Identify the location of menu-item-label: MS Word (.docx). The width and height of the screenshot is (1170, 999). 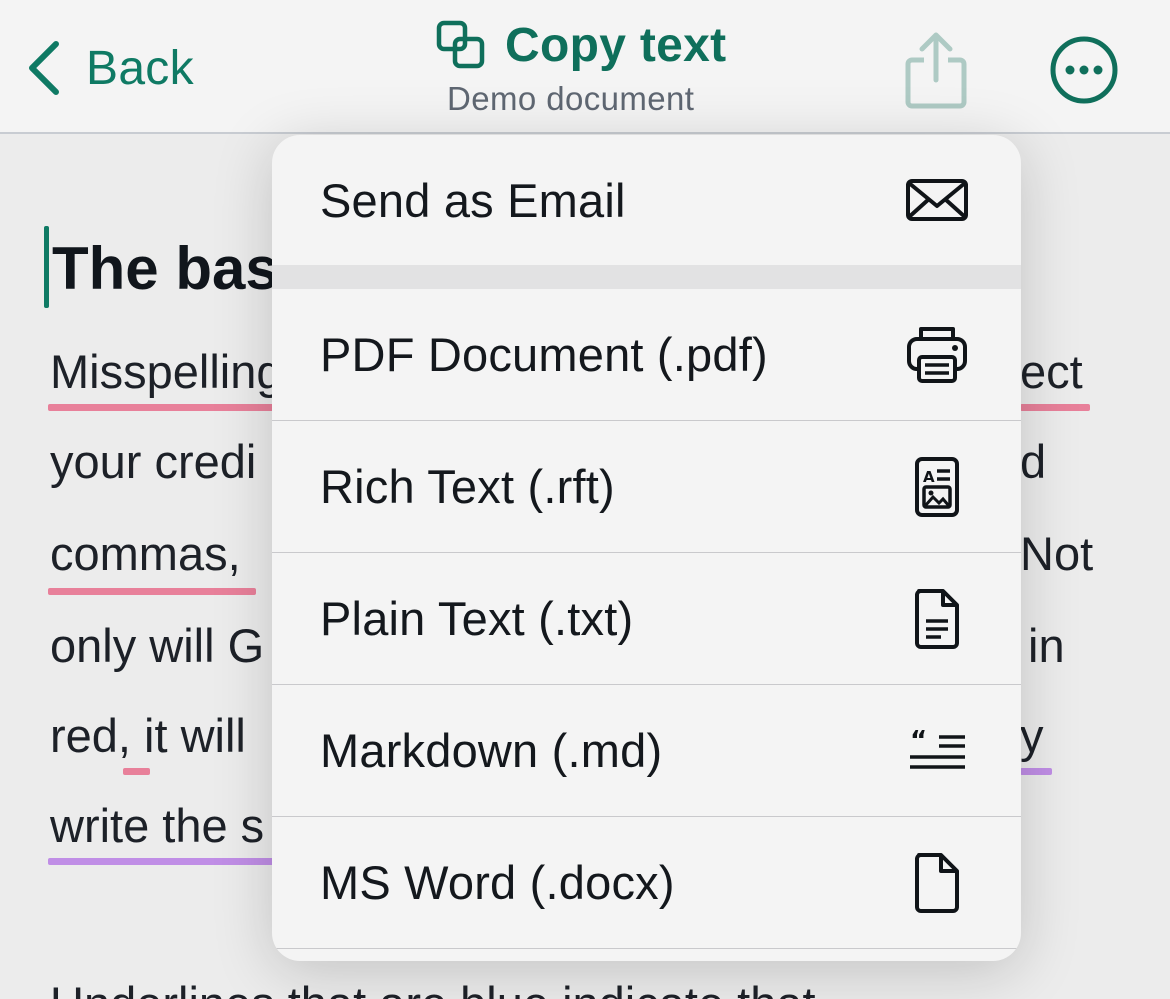
(497, 882).